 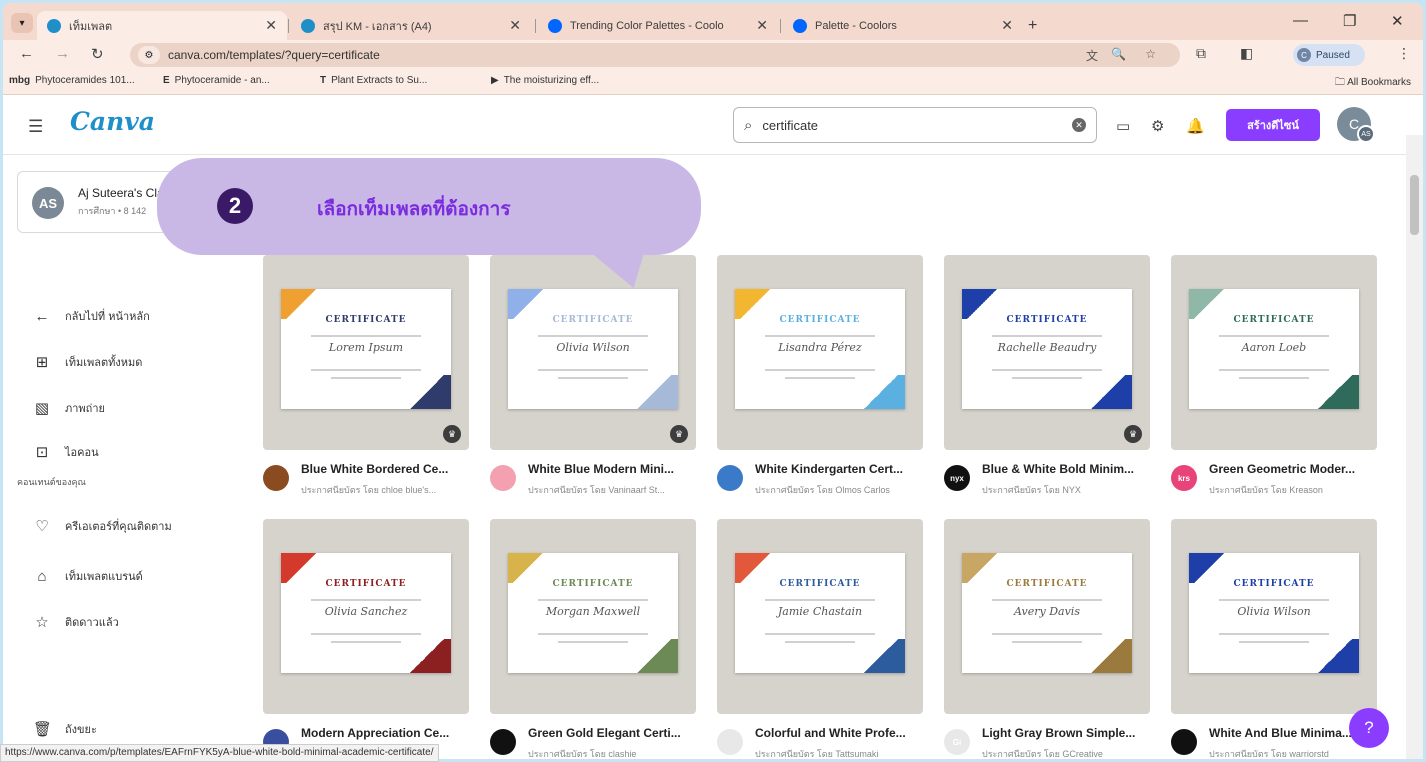 I want to click on zoom-icon: 🔍, so click(x=1118, y=54).